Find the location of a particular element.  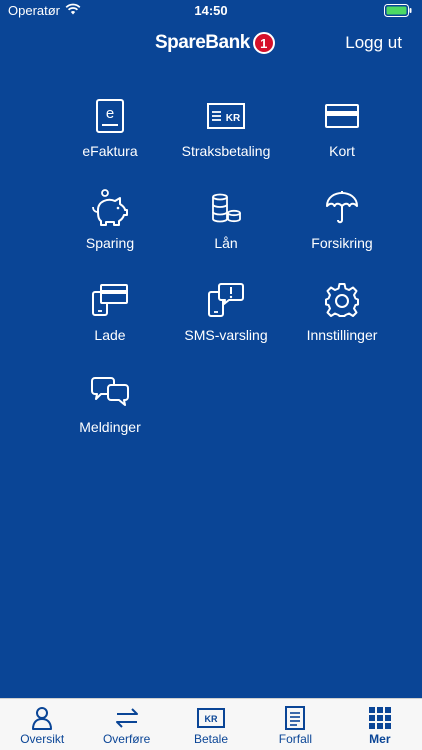

tab-mer: Mer is located at coordinates (380, 724).